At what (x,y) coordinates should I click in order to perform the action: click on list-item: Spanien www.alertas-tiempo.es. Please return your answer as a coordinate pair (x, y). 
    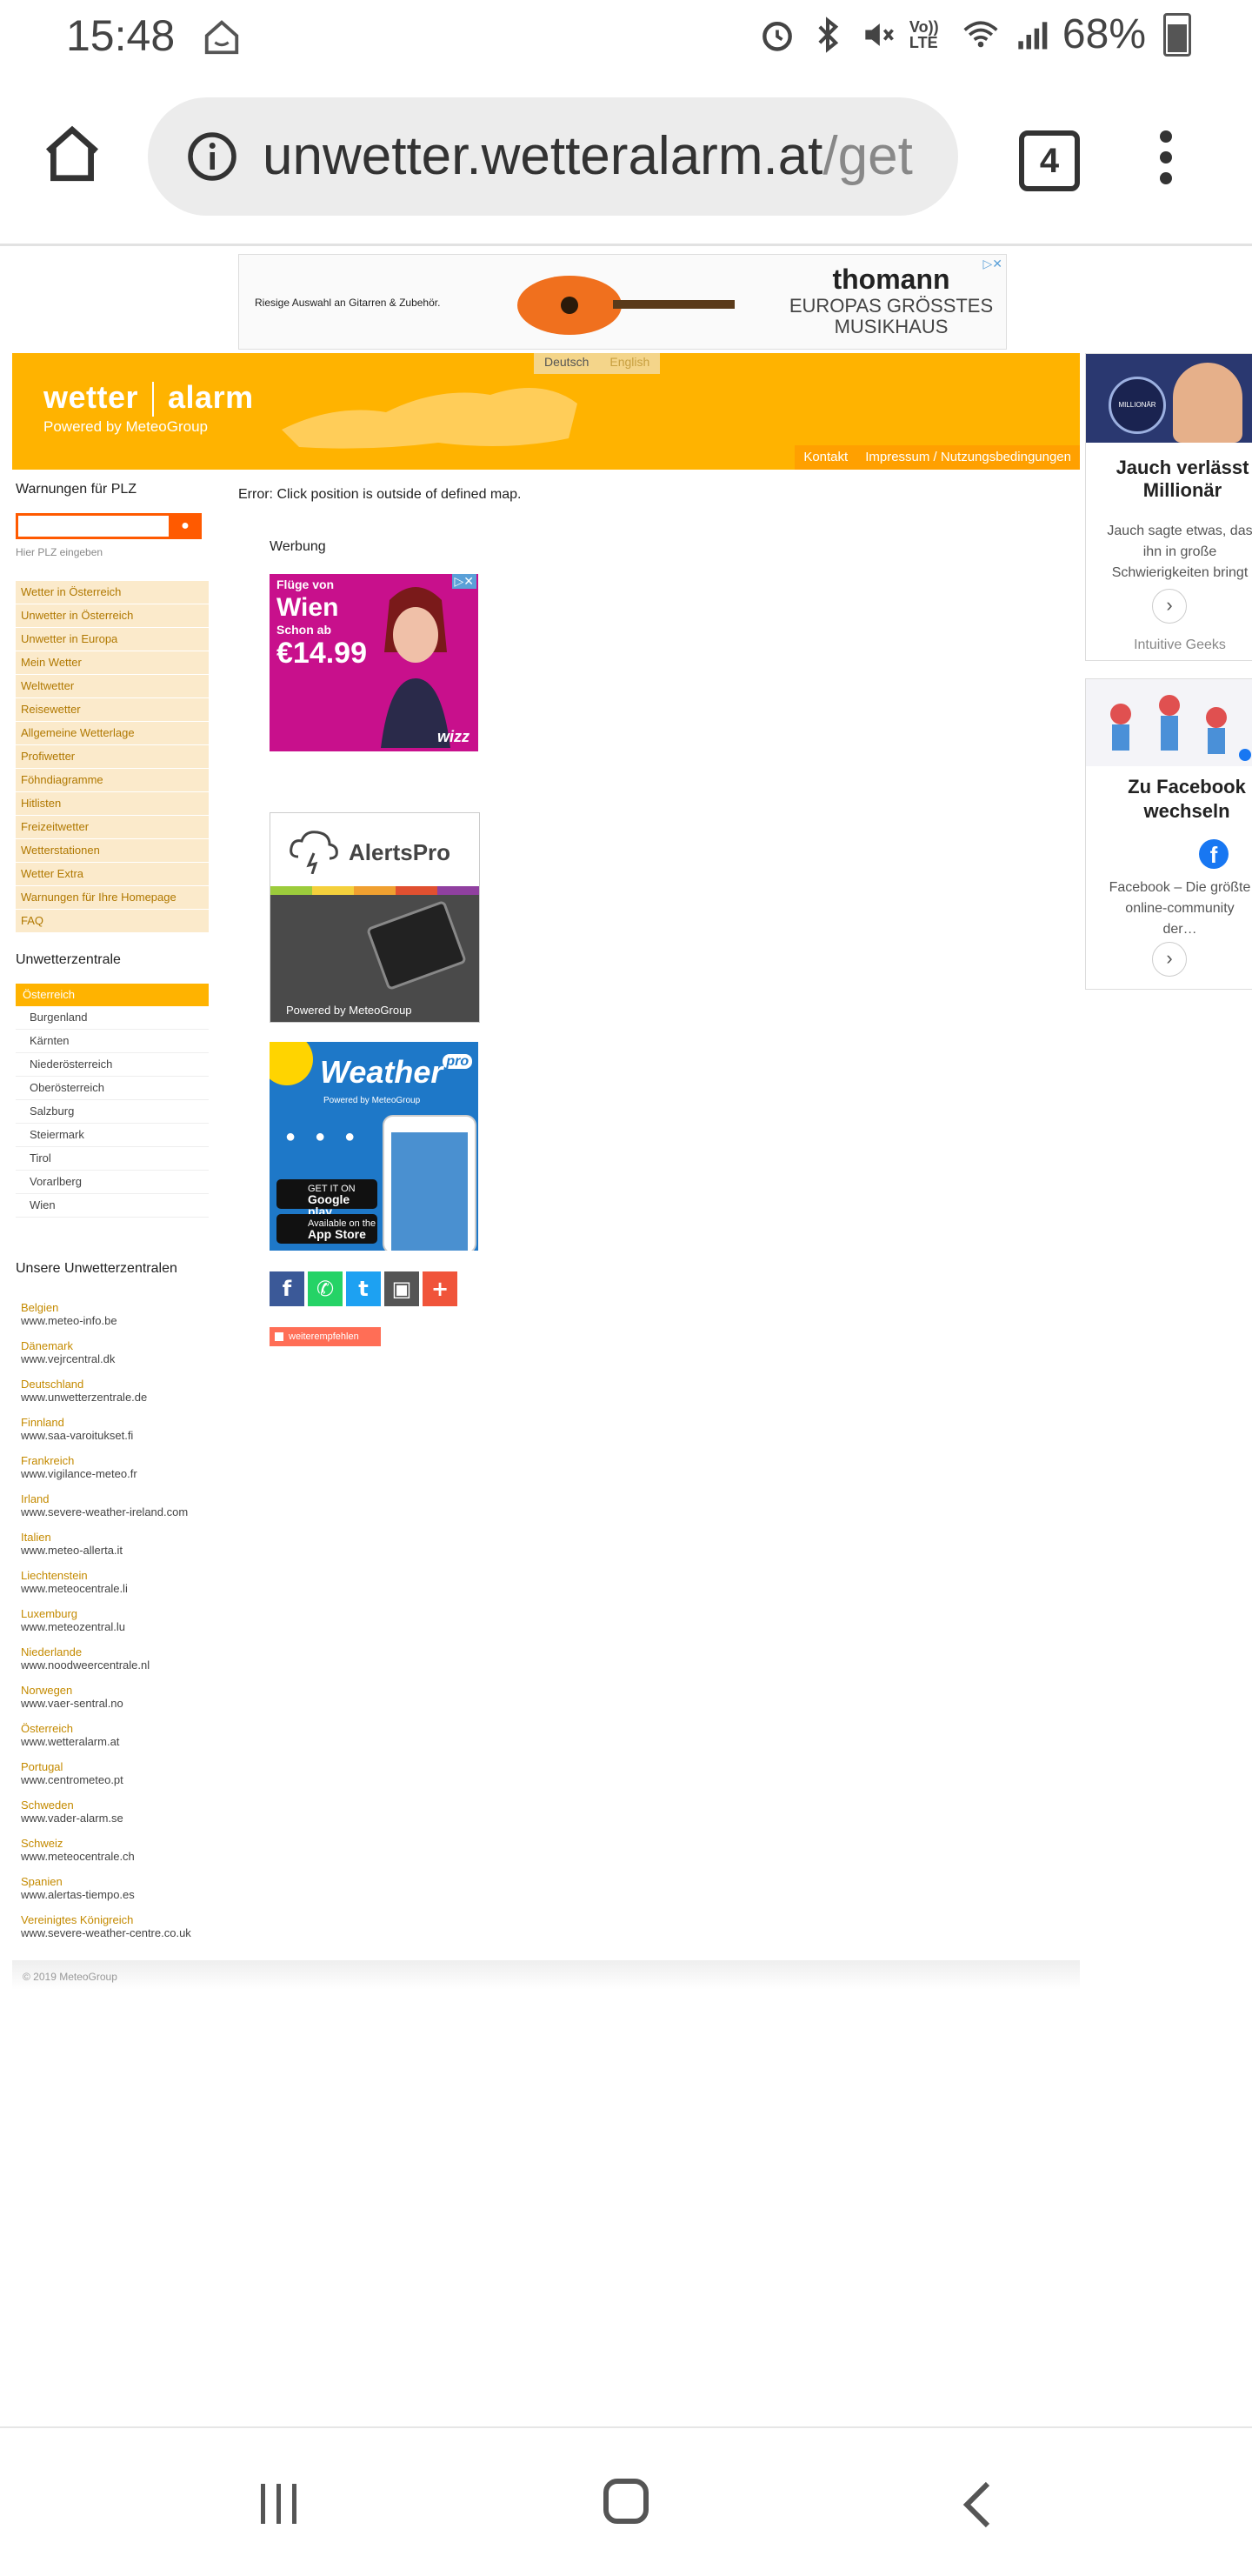
    Looking at the image, I should click on (113, 1888).